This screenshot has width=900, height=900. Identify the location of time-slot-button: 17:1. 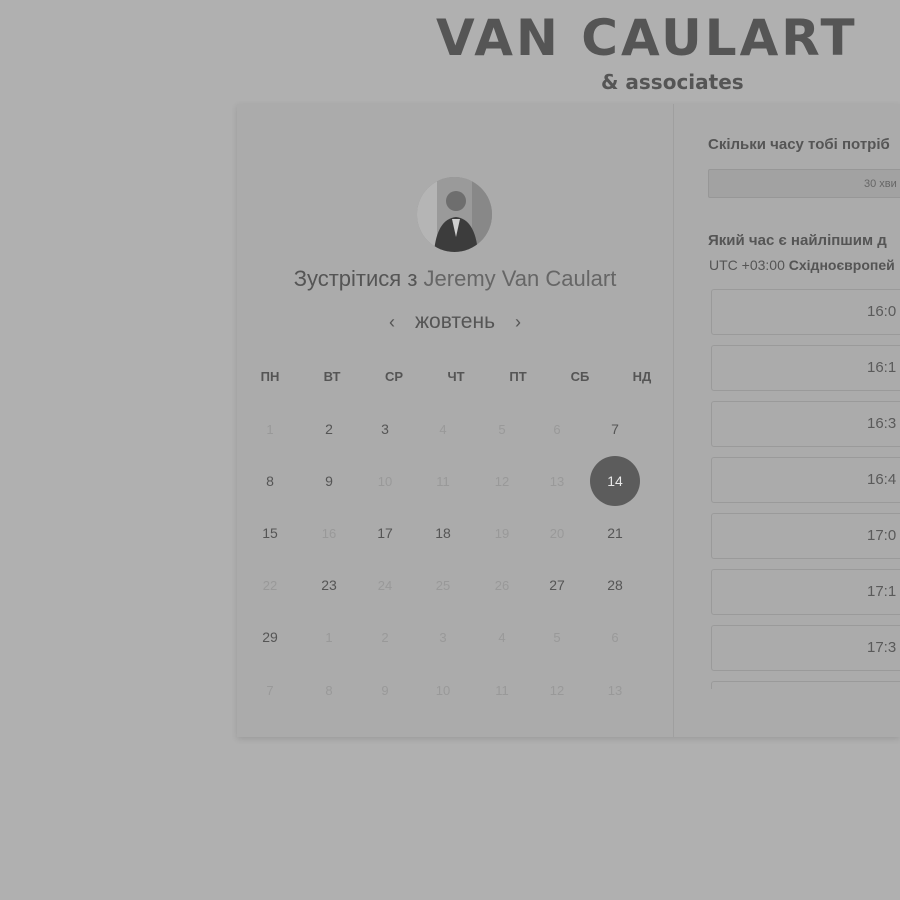
(805, 592).